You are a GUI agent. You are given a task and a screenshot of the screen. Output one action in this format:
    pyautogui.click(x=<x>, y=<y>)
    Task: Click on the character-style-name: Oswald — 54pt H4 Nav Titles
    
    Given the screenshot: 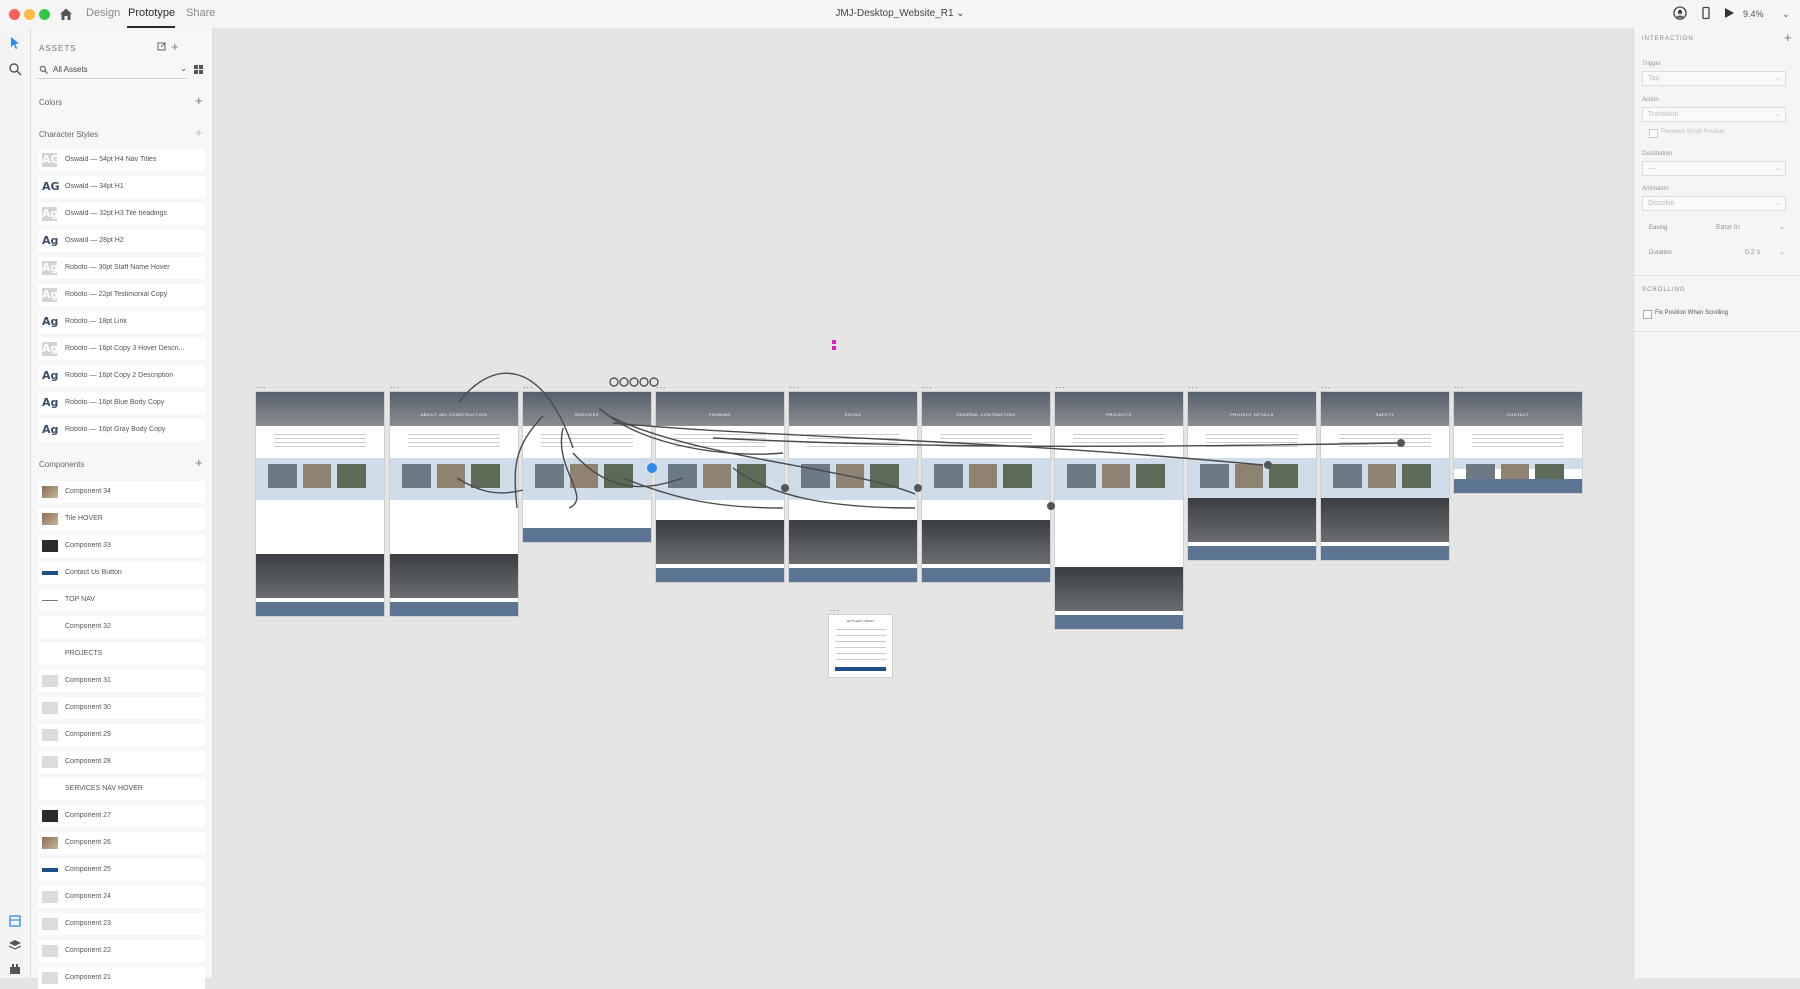 What is the action you would take?
    pyautogui.click(x=111, y=159)
    